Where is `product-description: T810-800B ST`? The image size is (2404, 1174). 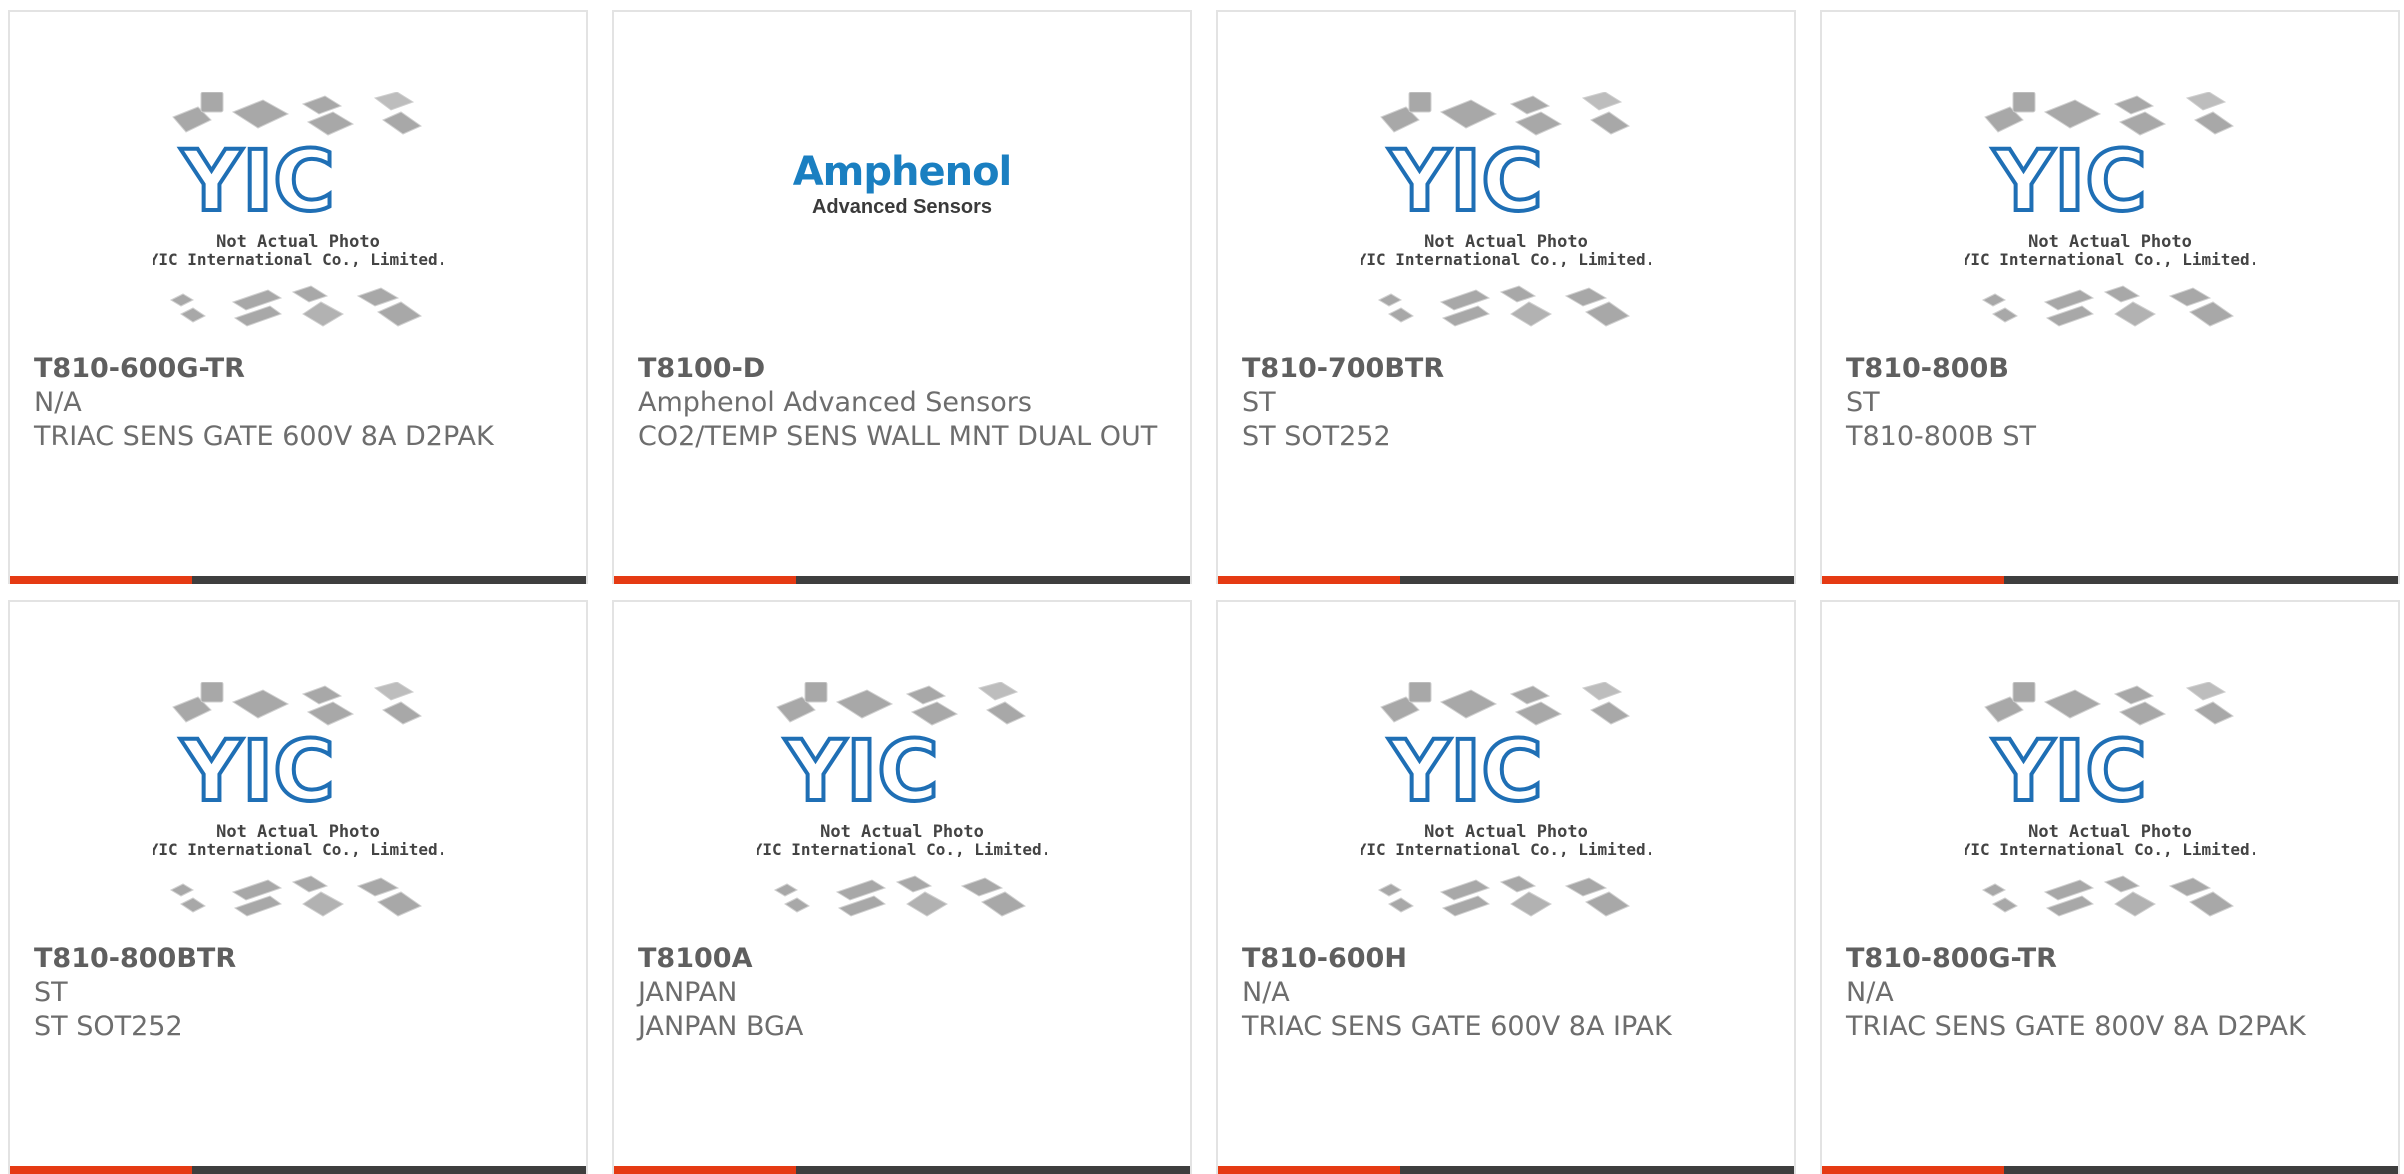 product-description: T810-800B ST is located at coordinates (1941, 436).